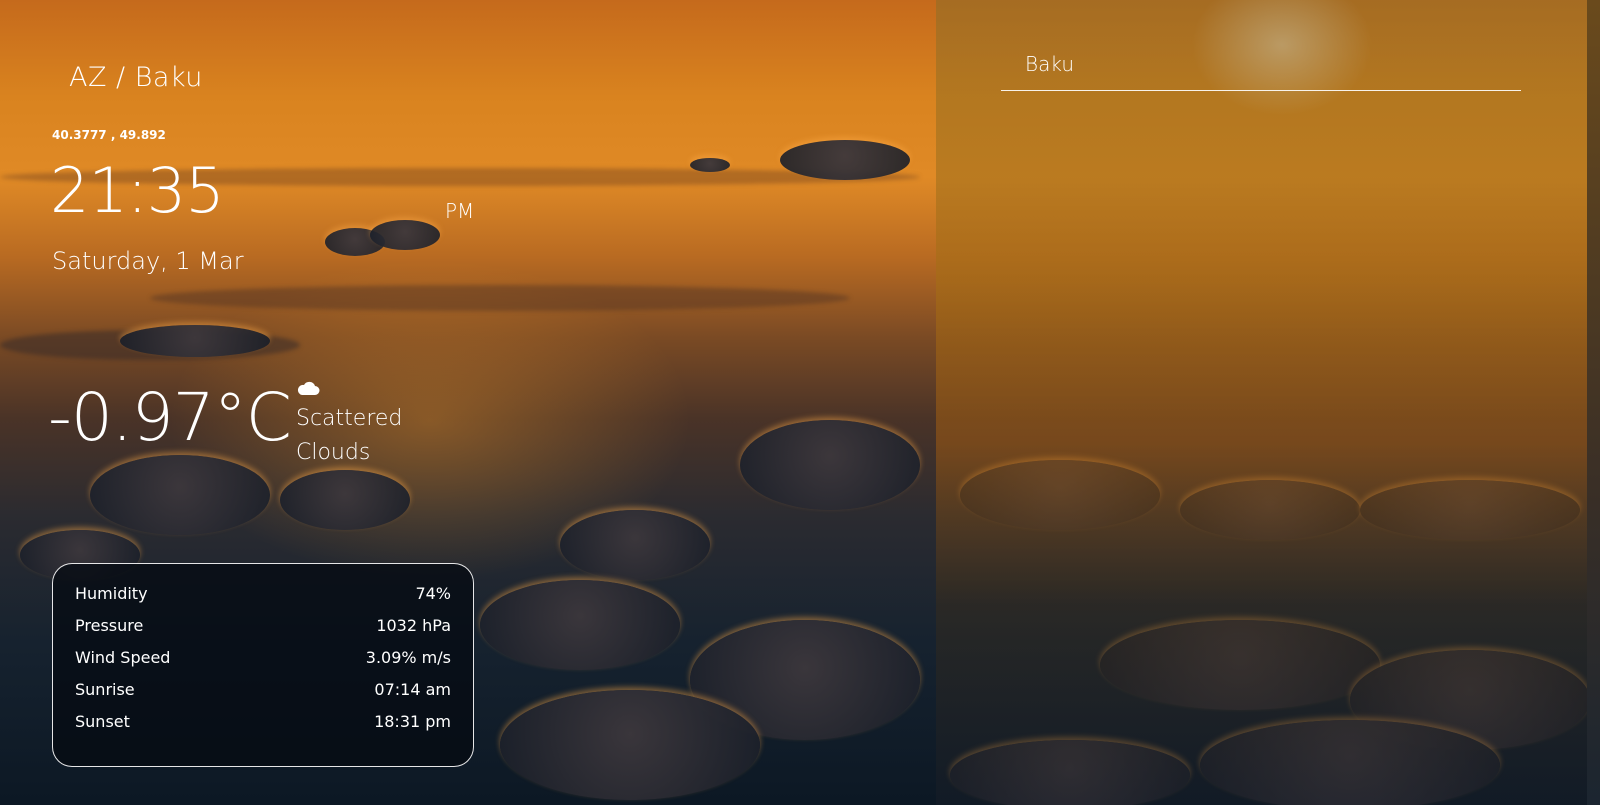  I want to click on location-label: AZ / Baku, so click(136, 77).